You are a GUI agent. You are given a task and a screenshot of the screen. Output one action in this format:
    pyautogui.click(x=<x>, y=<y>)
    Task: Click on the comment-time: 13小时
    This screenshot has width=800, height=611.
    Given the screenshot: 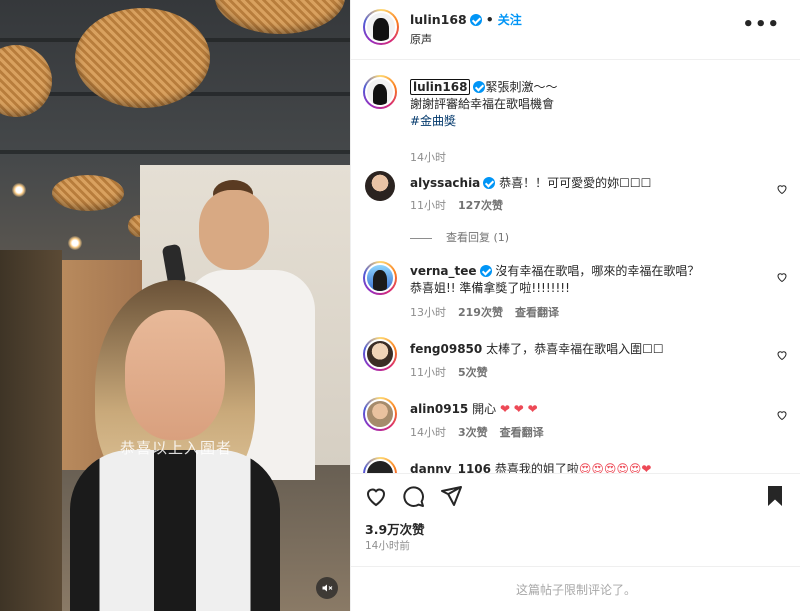 What is the action you would take?
    pyautogui.click(x=428, y=312)
    